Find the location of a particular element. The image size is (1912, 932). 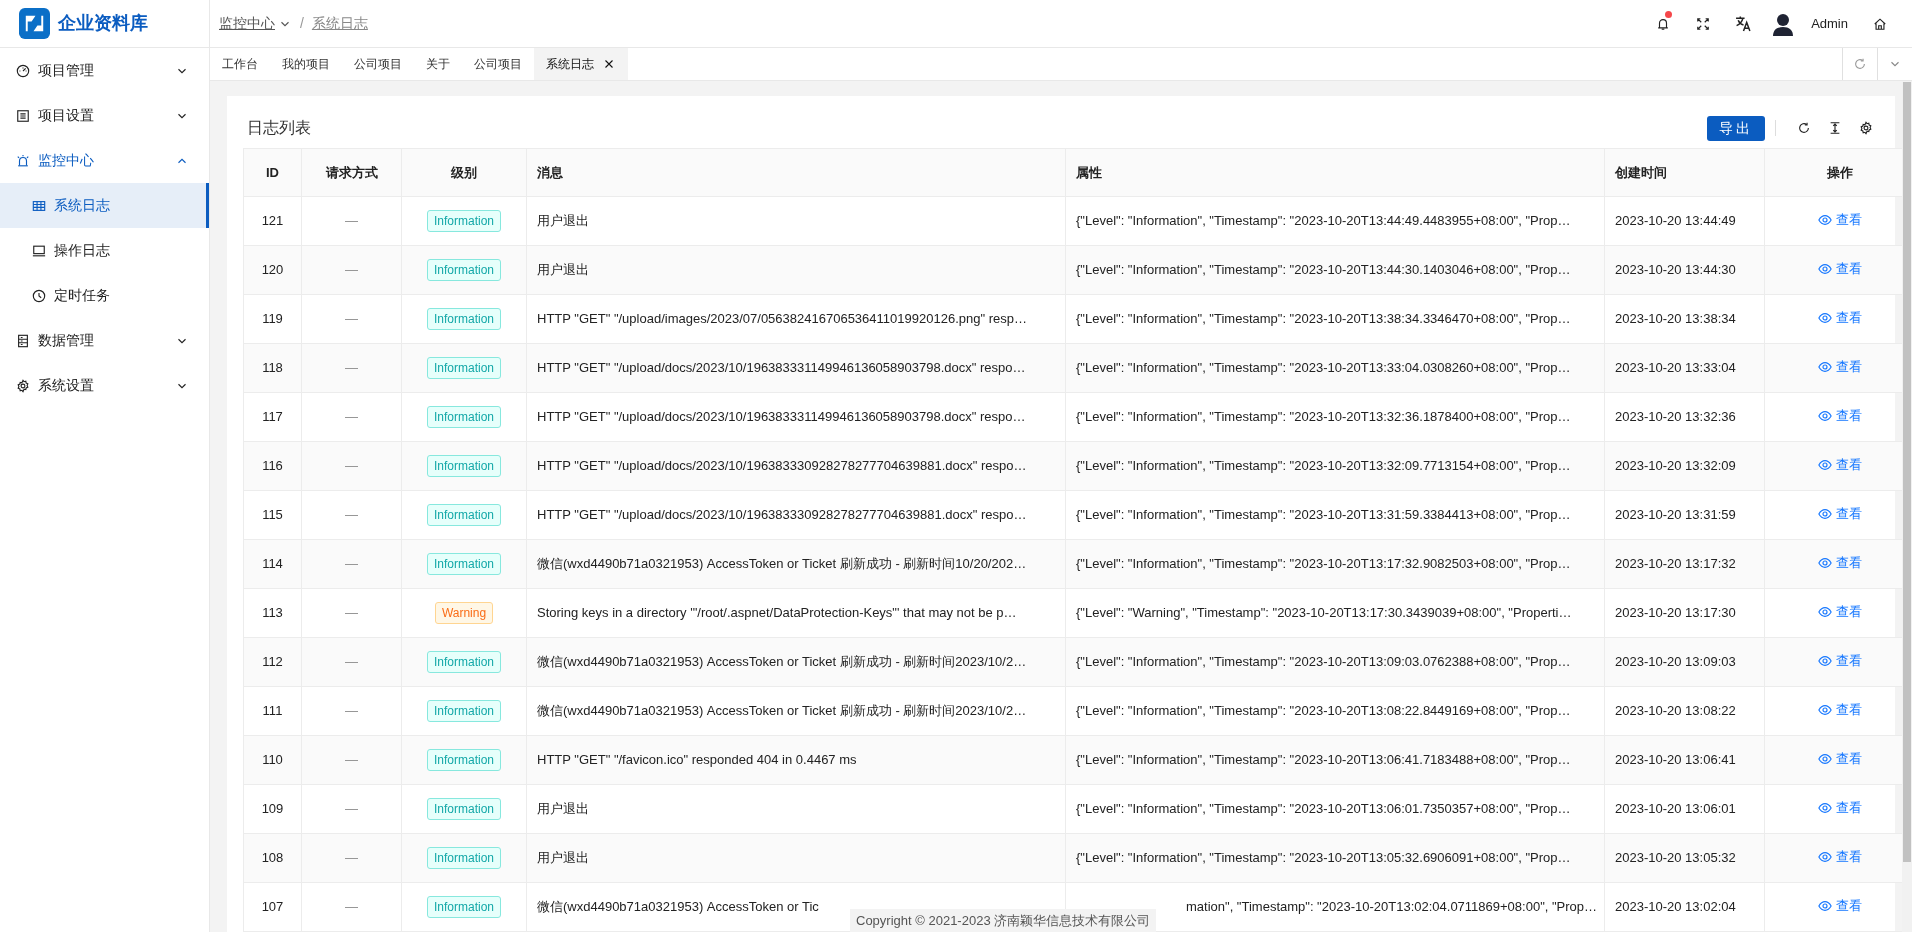

table-cell: 111 is located at coordinates (272, 711).